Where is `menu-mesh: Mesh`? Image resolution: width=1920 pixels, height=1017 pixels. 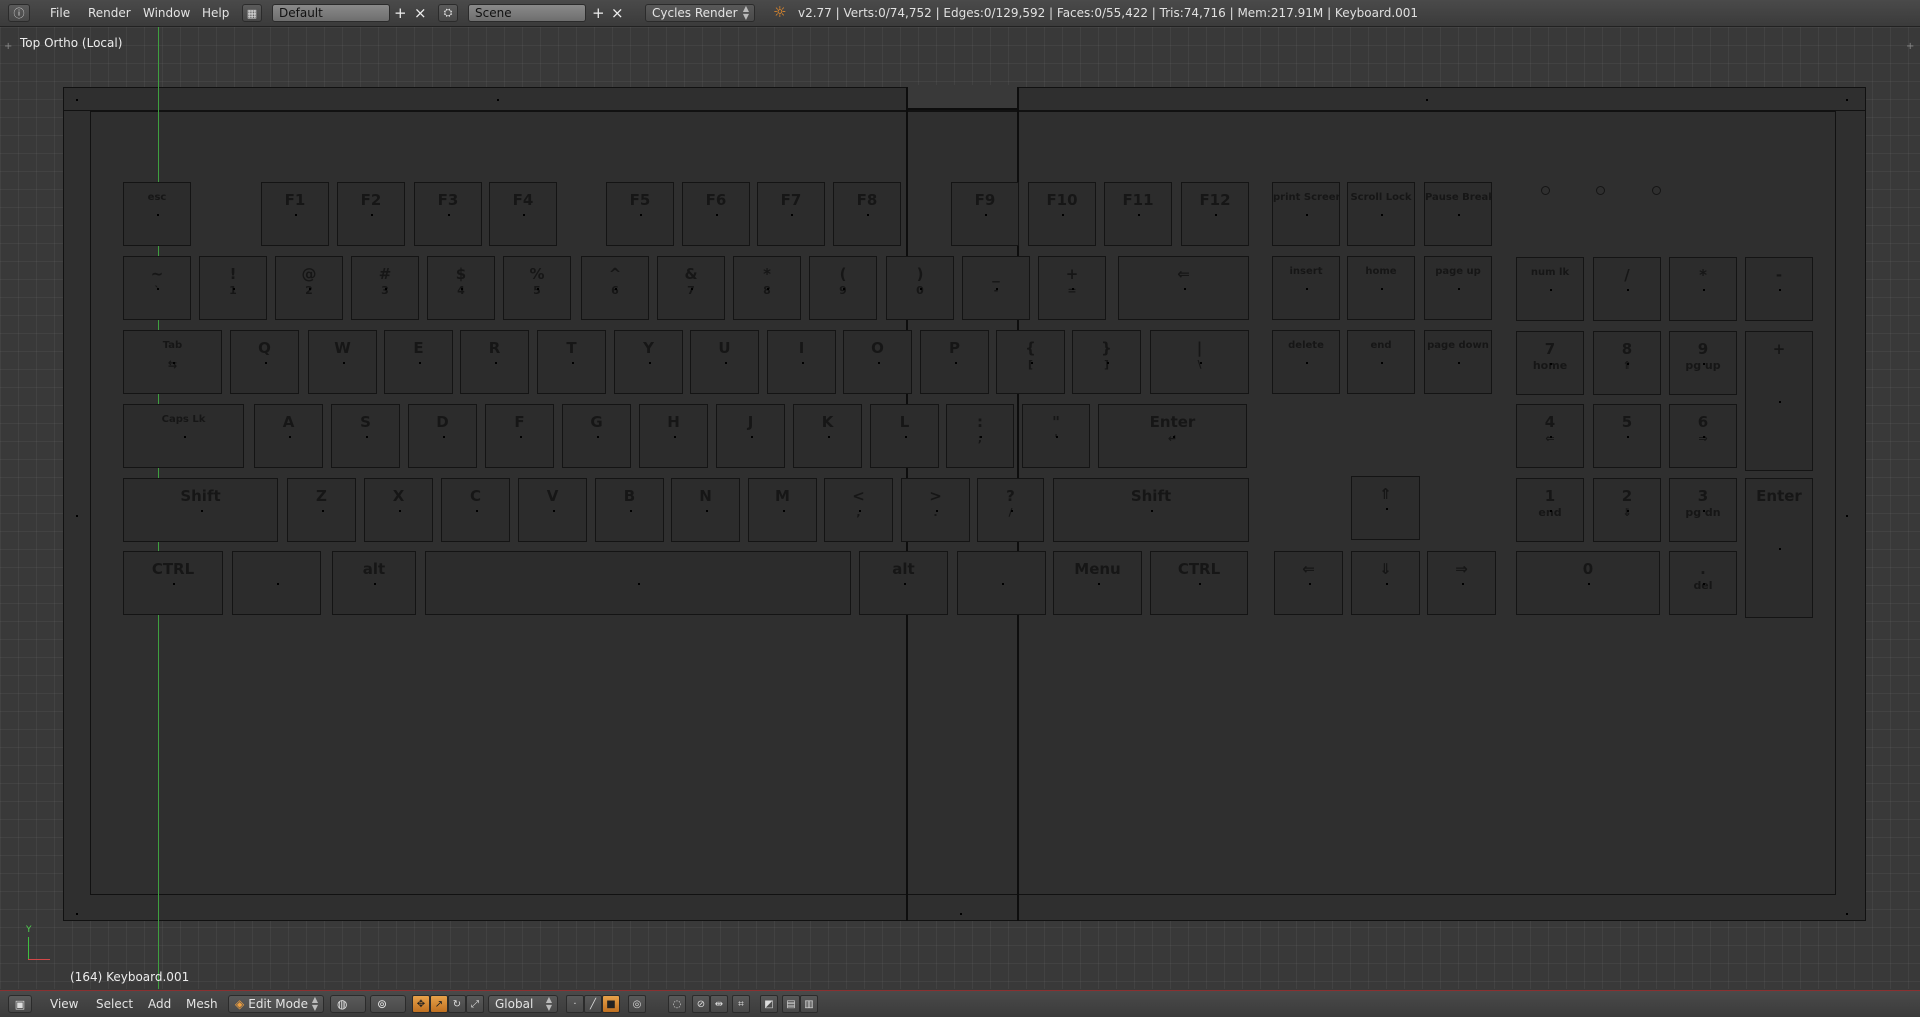 menu-mesh: Mesh is located at coordinates (202, 1004).